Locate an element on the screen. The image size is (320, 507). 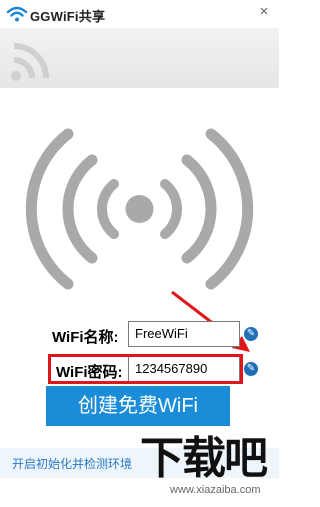
title-bar: GGWiFi共享 × is located at coordinates (139, 14).